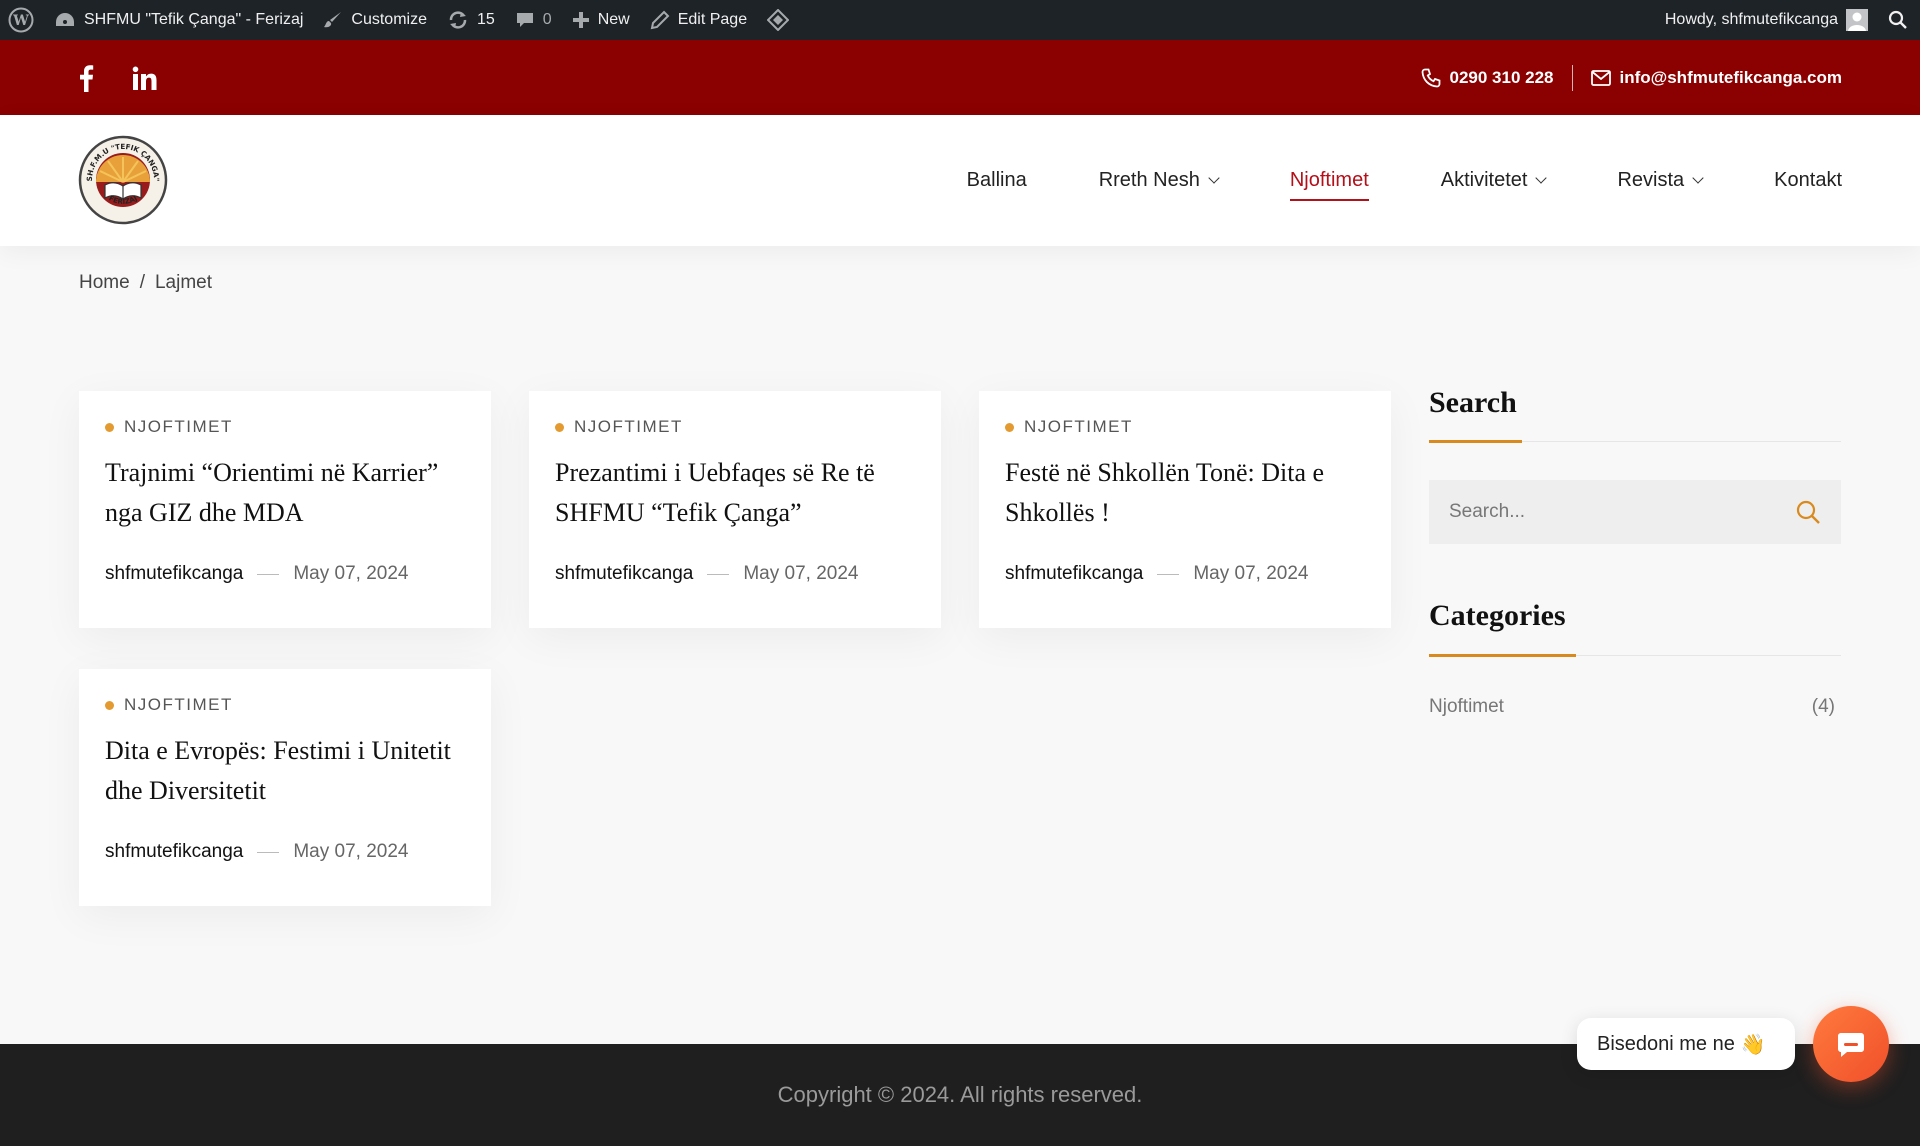  I want to click on nav-item-aktivitetet: Aktivitetet, so click(1494, 181).